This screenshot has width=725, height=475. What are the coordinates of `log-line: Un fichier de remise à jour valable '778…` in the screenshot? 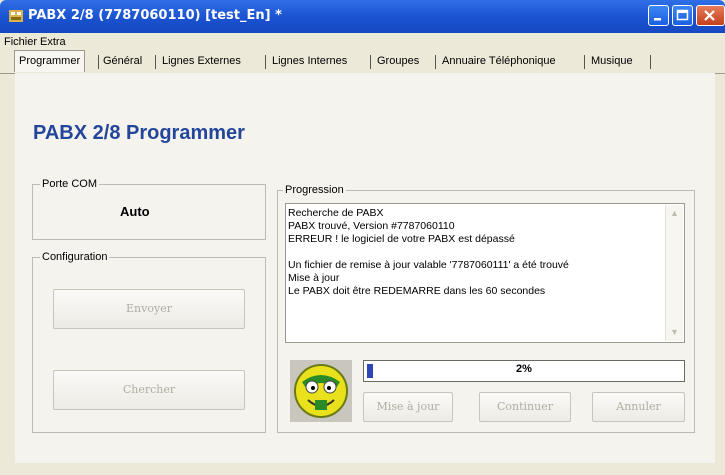 It's located at (428, 265).